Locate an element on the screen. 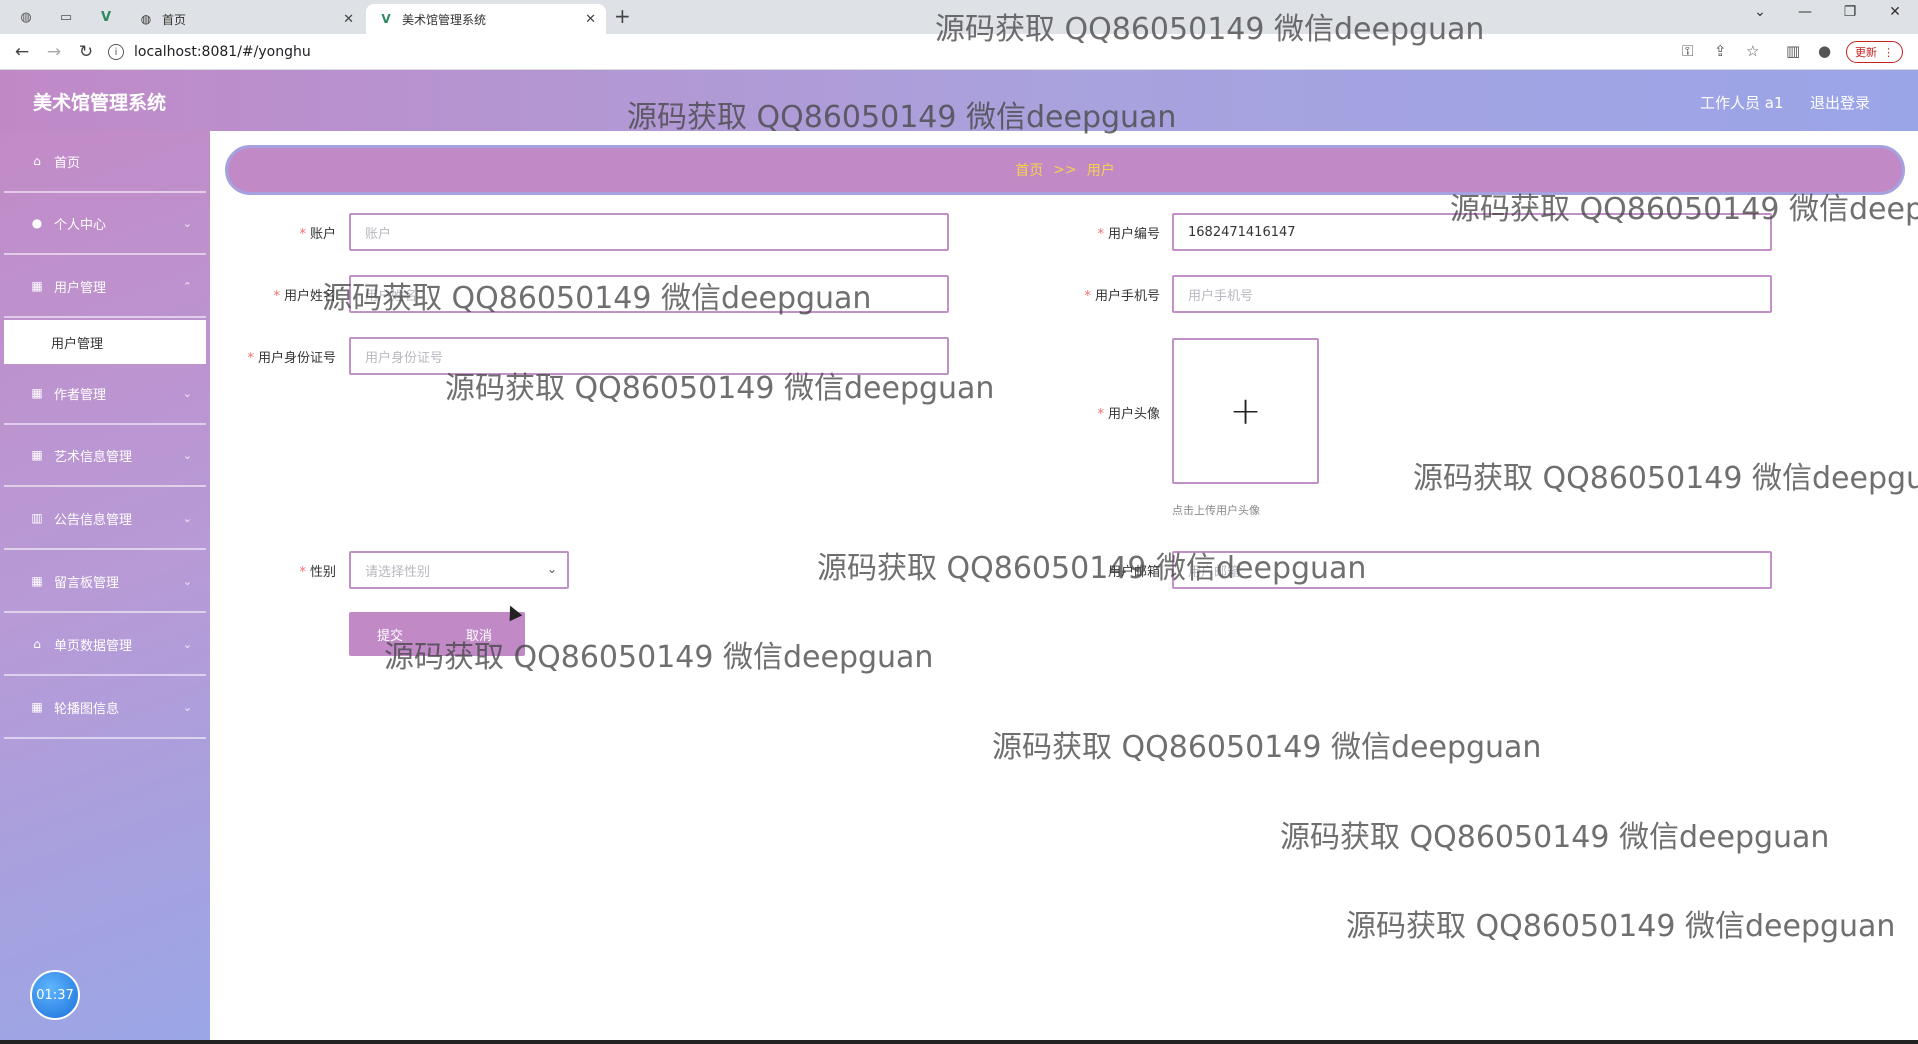  minimize-icon: — is located at coordinates (1805, 12).